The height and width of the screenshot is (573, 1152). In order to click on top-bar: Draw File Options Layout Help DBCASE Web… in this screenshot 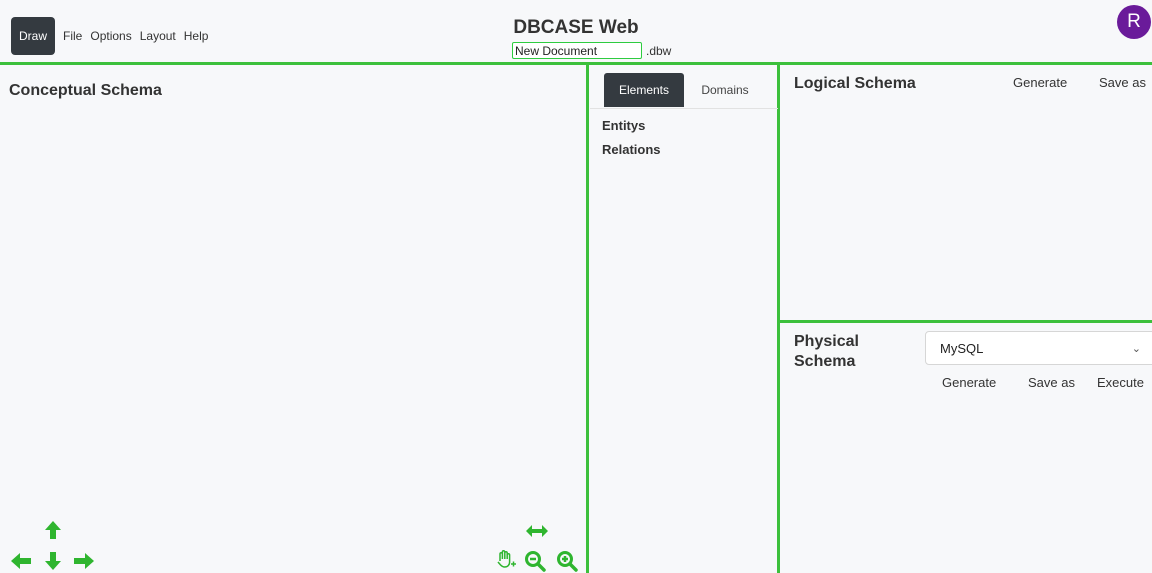, I will do `click(576, 31)`.